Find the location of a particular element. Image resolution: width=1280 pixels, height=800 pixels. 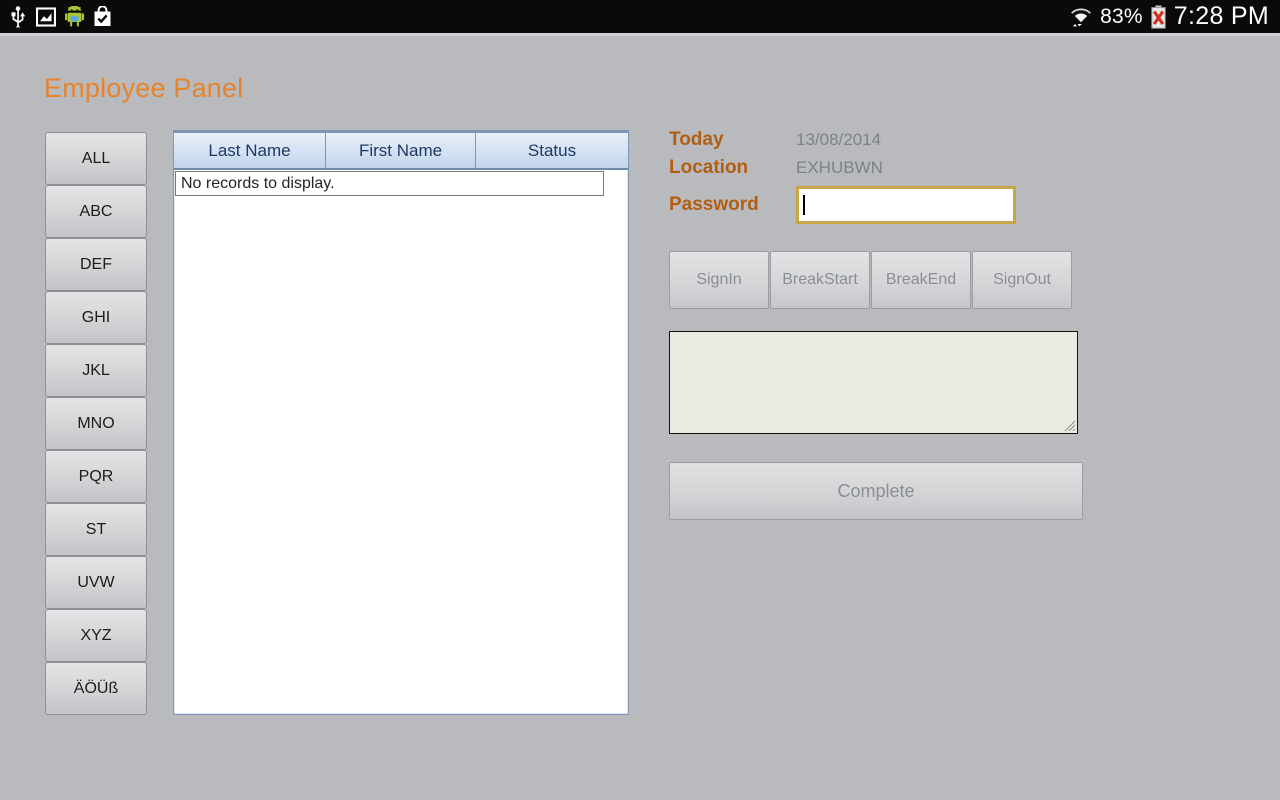

breakstart-button: BreakStart is located at coordinates (820, 280).